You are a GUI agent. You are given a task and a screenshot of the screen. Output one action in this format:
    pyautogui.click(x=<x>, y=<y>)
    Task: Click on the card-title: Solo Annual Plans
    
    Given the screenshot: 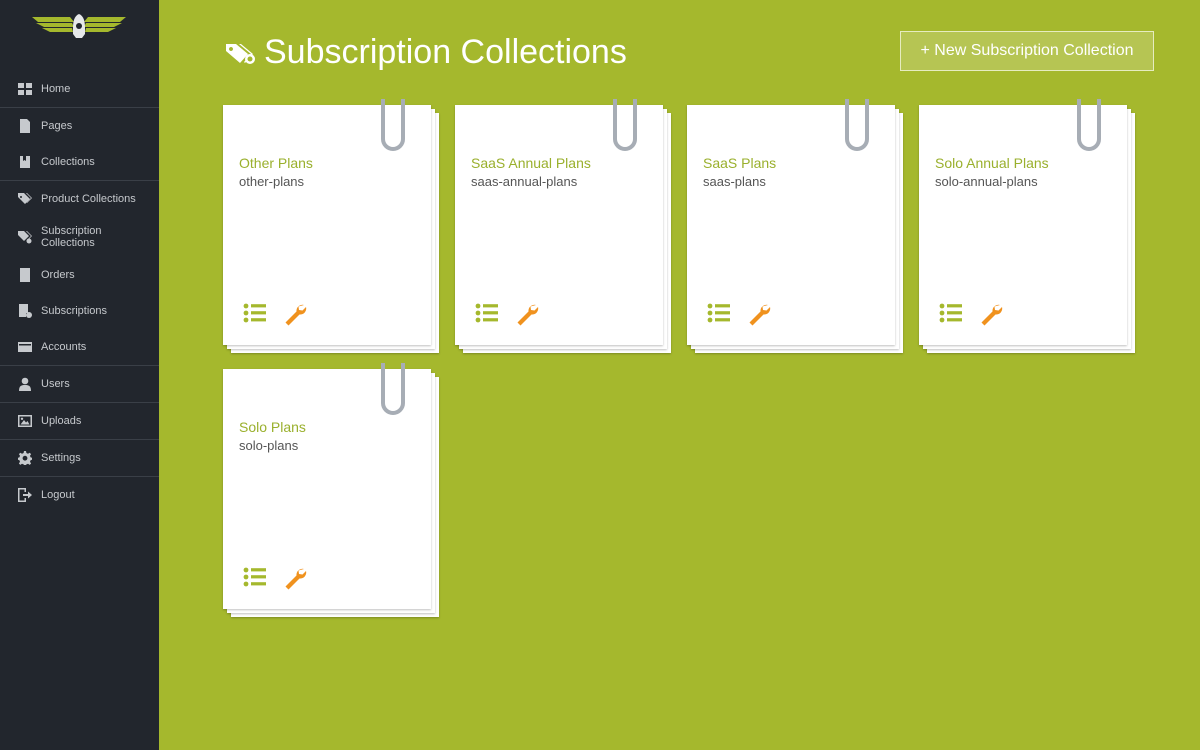 What is the action you would take?
    pyautogui.click(x=992, y=163)
    